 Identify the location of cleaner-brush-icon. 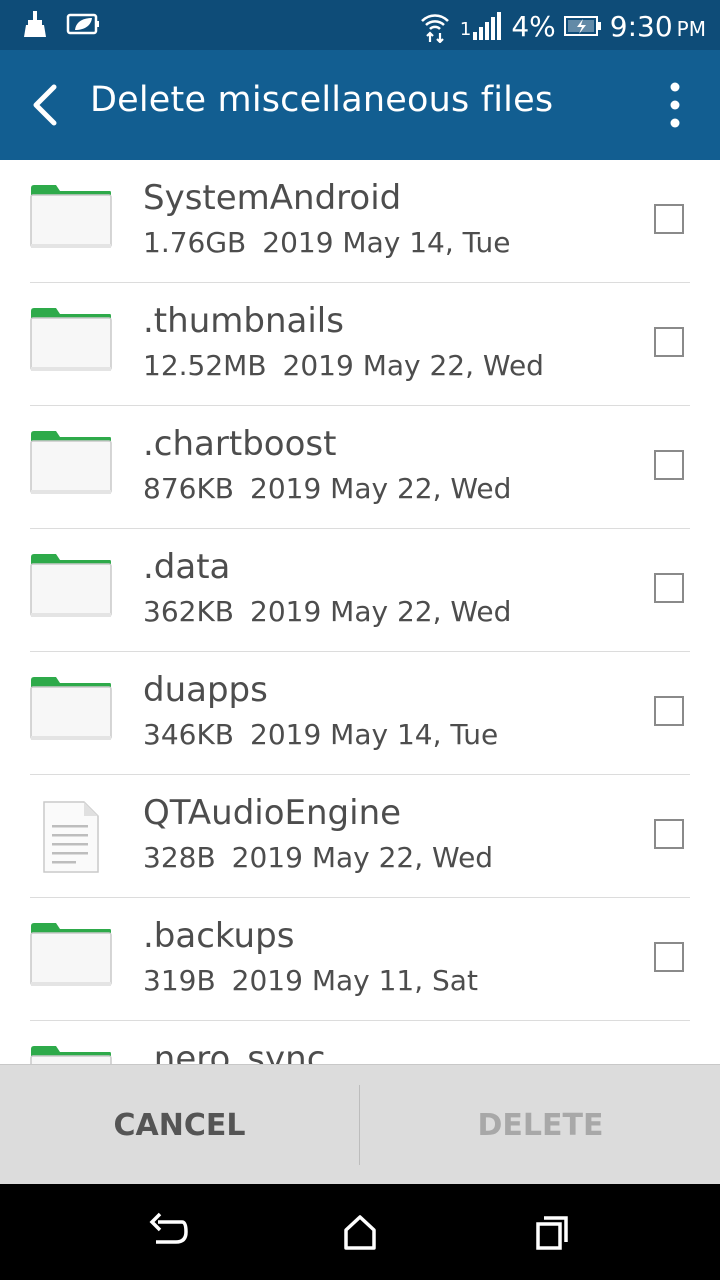
(35, 24).